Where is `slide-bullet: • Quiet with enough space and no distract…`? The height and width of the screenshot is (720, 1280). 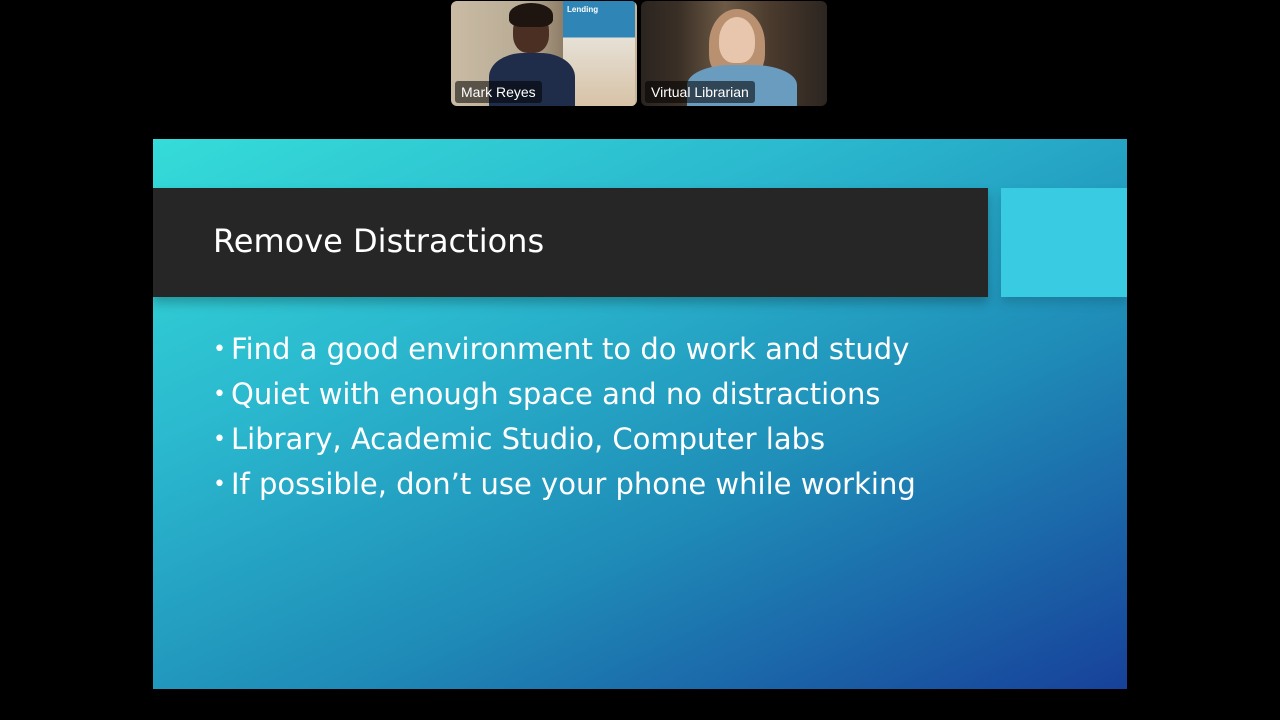
slide-bullet: • Quiet with enough space and no distract… is located at coordinates (564, 394).